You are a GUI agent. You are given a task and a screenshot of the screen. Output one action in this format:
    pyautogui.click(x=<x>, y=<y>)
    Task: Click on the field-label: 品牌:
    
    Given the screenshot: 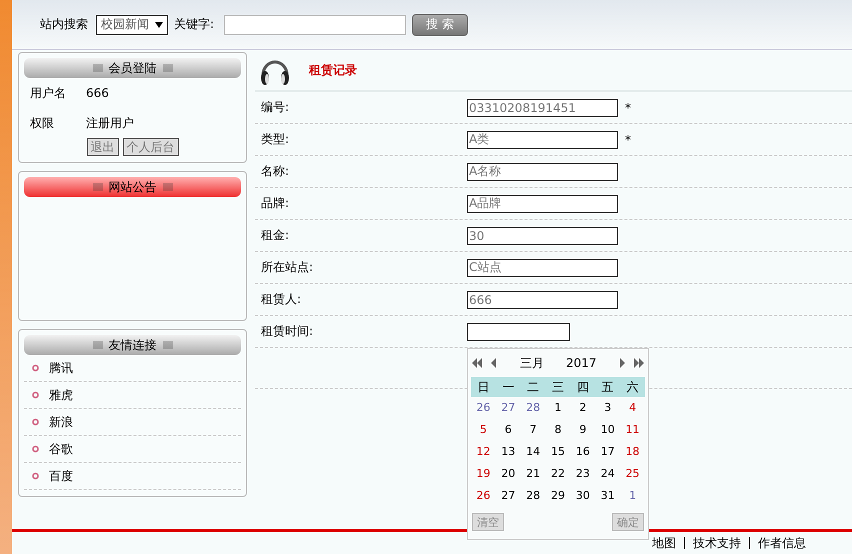 What is the action you would take?
    pyautogui.click(x=275, y=203)
    